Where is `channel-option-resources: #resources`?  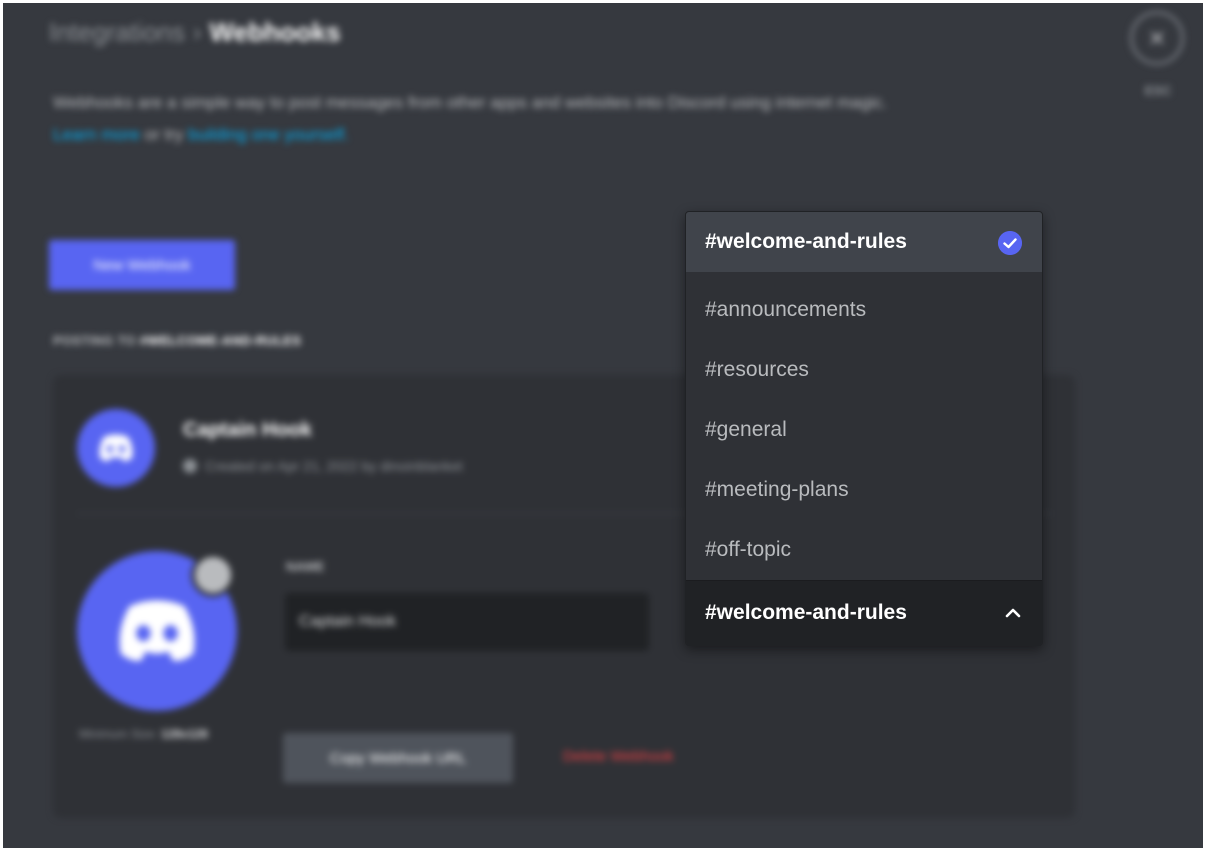
channel-option-resources: #resources is located at coordinates (864, 370).